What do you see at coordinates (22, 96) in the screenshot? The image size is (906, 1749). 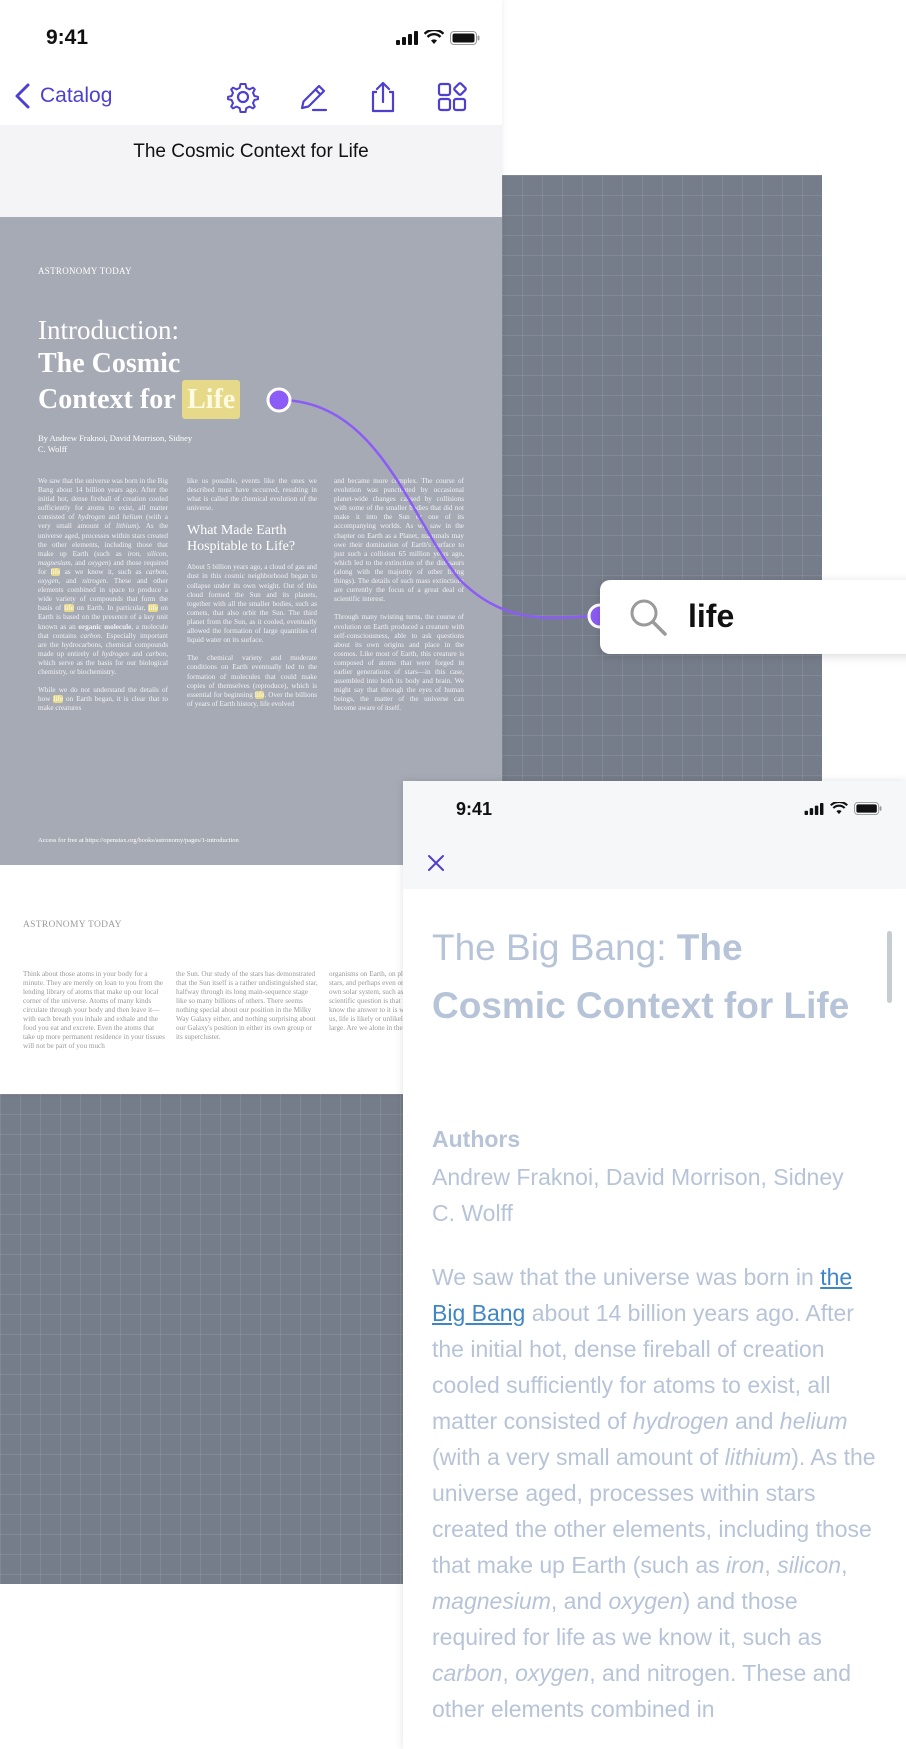 I see `chevron-left-icon` at bounding box center [22, 96].